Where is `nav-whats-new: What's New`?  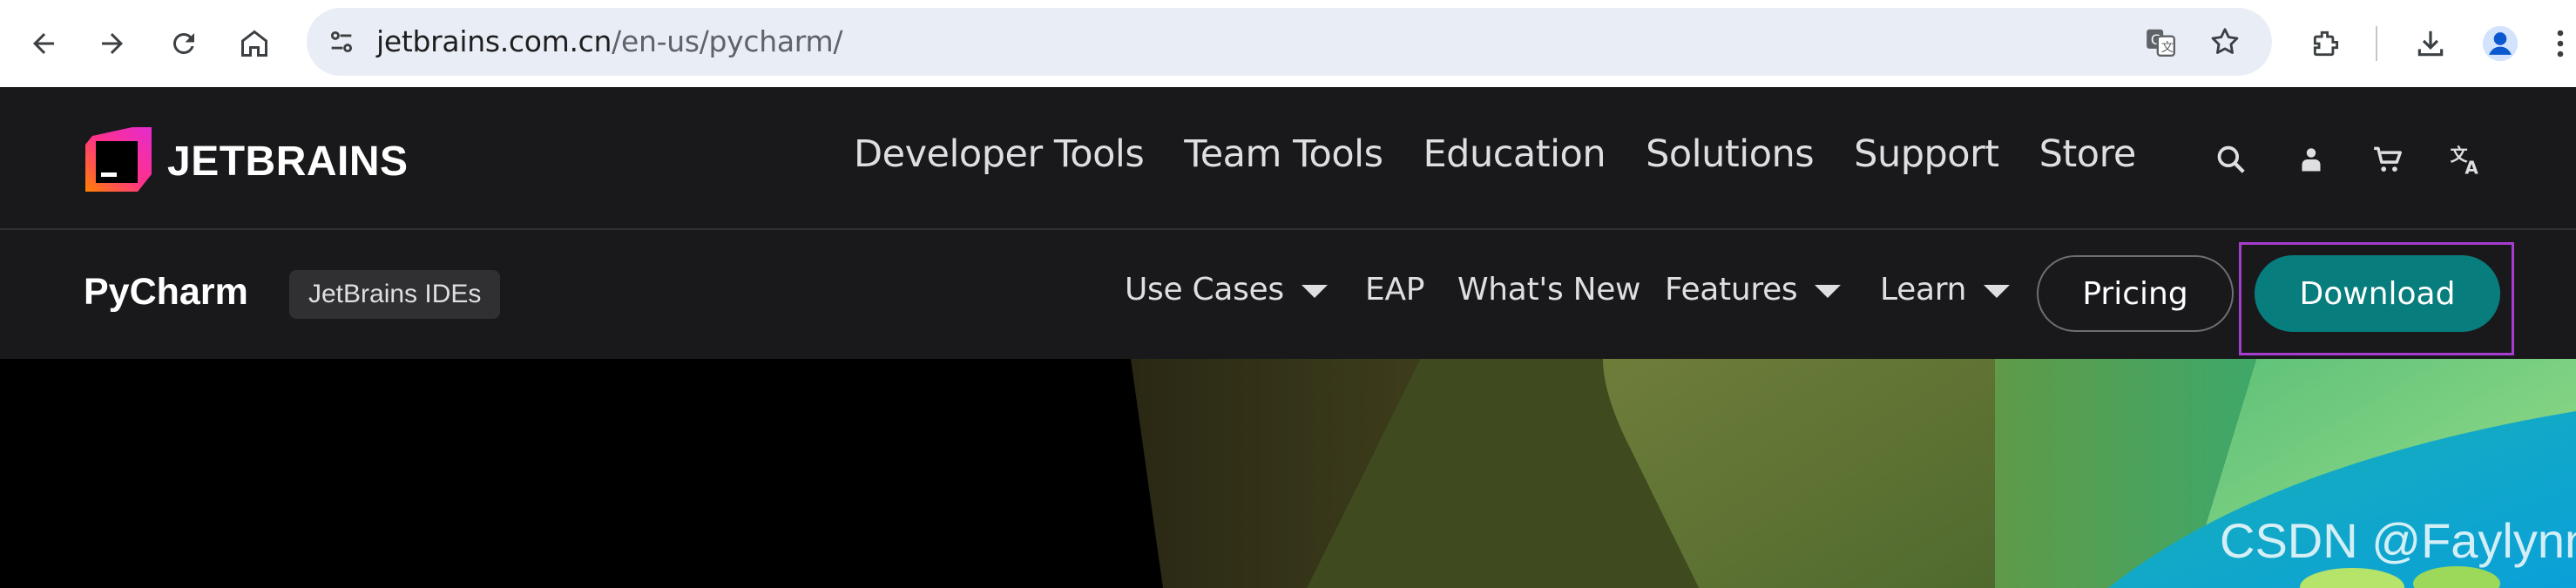
nav-whats-new: What's New is located at coordinates (1549, 290).